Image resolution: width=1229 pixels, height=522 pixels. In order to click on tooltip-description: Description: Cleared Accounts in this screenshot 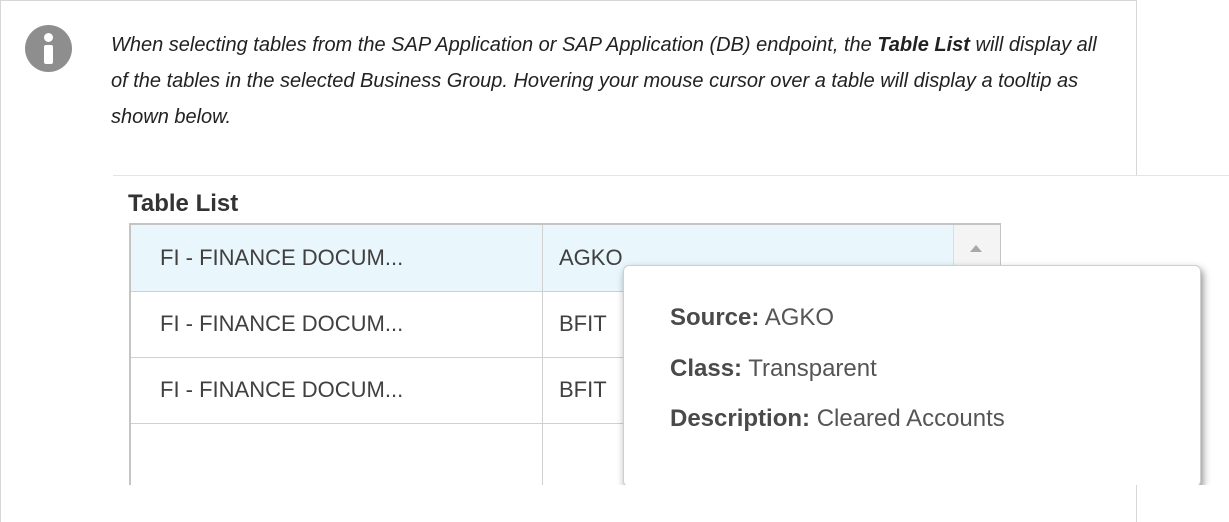, I will do `click(837, 419)`.